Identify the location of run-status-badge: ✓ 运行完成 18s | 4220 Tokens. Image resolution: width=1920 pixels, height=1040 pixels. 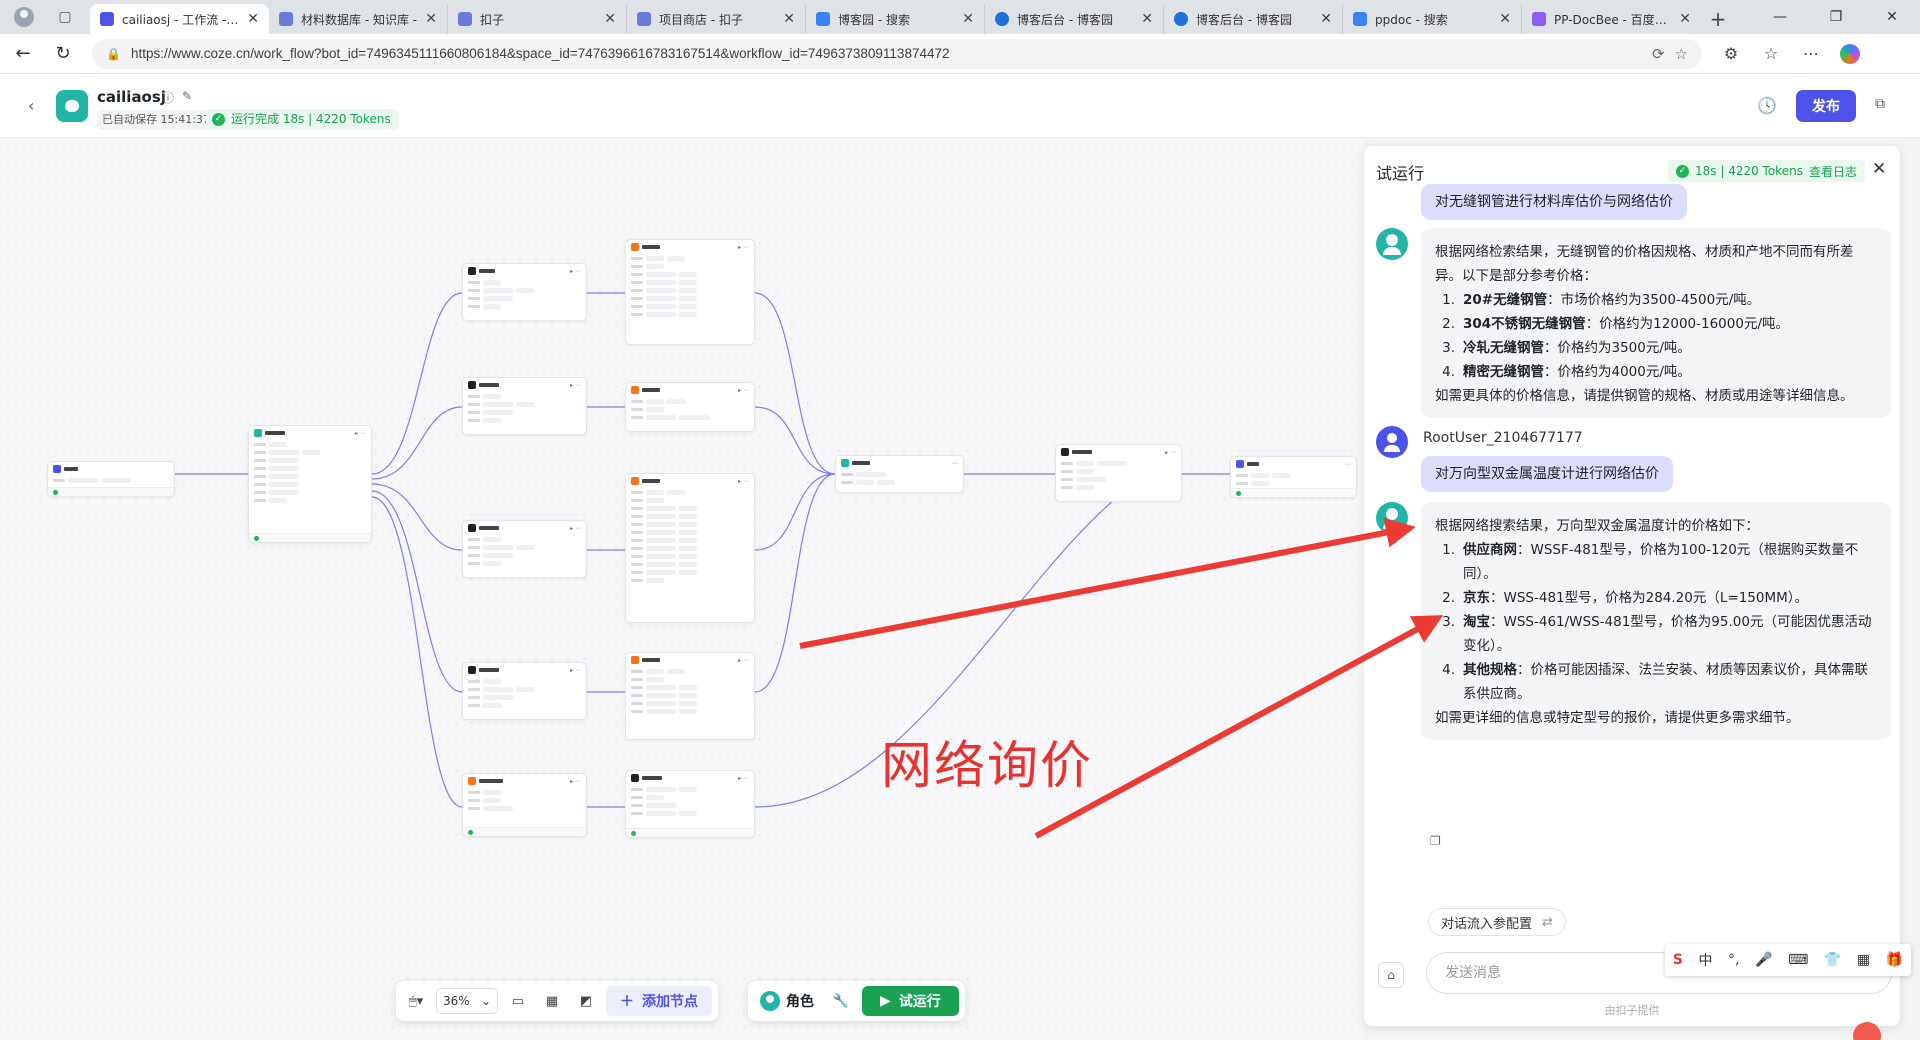
(302, 119).